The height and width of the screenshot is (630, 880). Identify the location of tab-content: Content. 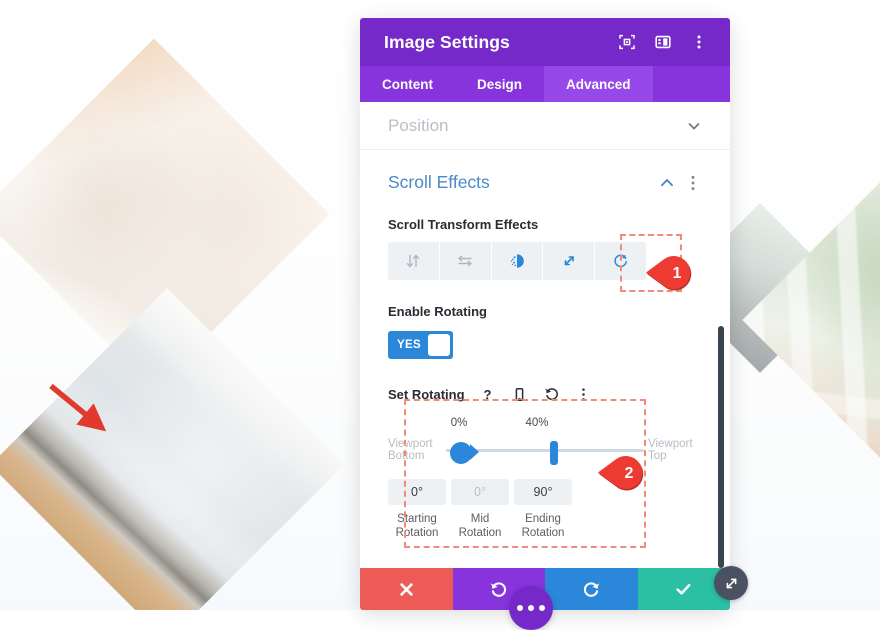
(407, 84).